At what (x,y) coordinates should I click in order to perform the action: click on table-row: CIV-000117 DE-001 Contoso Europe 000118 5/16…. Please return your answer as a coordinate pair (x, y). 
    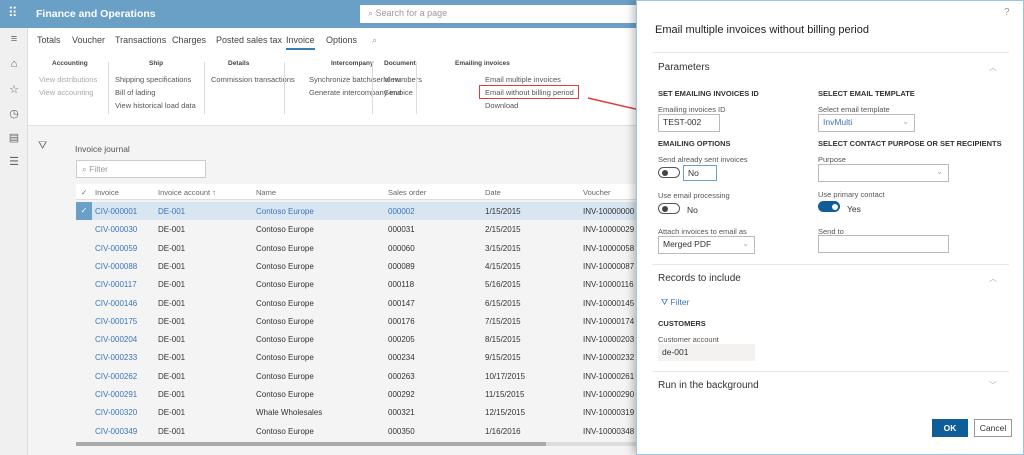
    Looking at the image, I should click on (356, 284).